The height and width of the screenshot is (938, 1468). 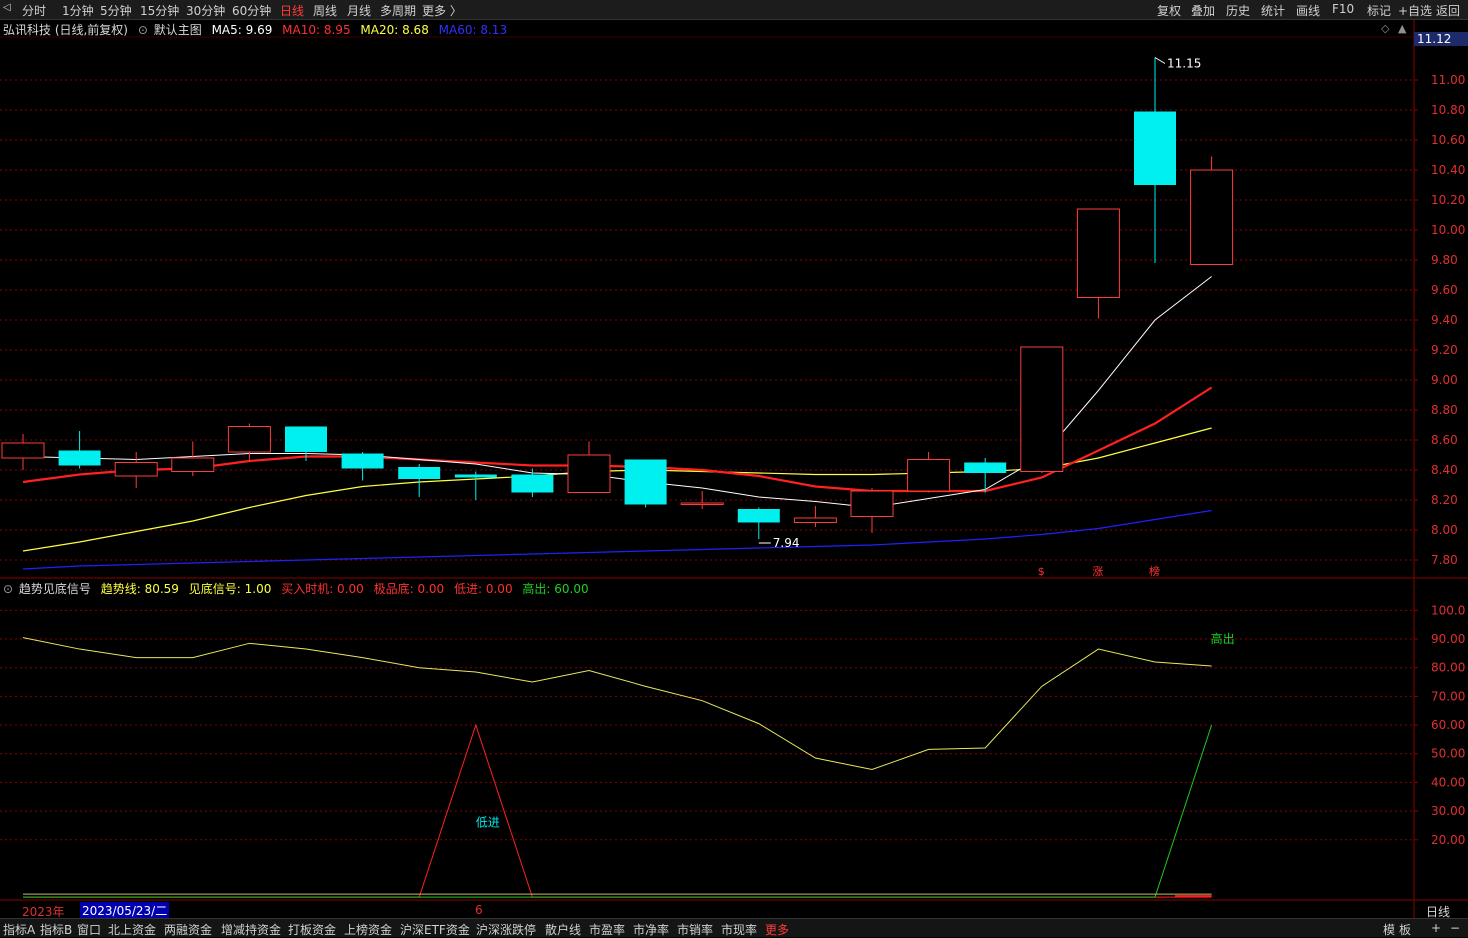 I want to click on price-axis-label: 9.20, so click(x=1444, y=350).